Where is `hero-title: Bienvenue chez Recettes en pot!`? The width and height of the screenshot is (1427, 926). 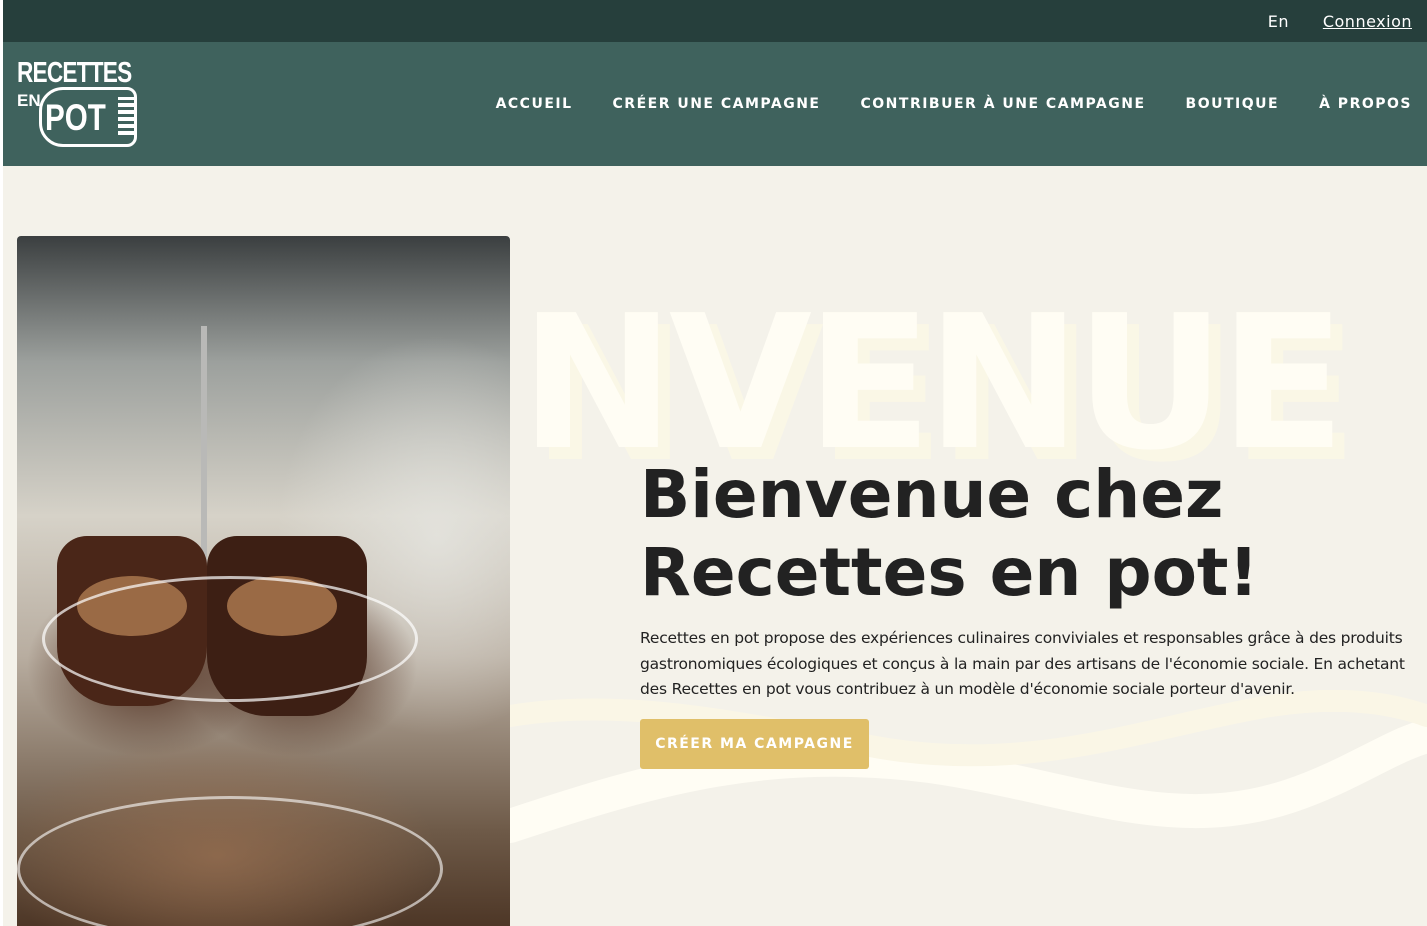 hero-title: Bienvenue chez Recettes en pot! is located at coordinates (1020, 534).